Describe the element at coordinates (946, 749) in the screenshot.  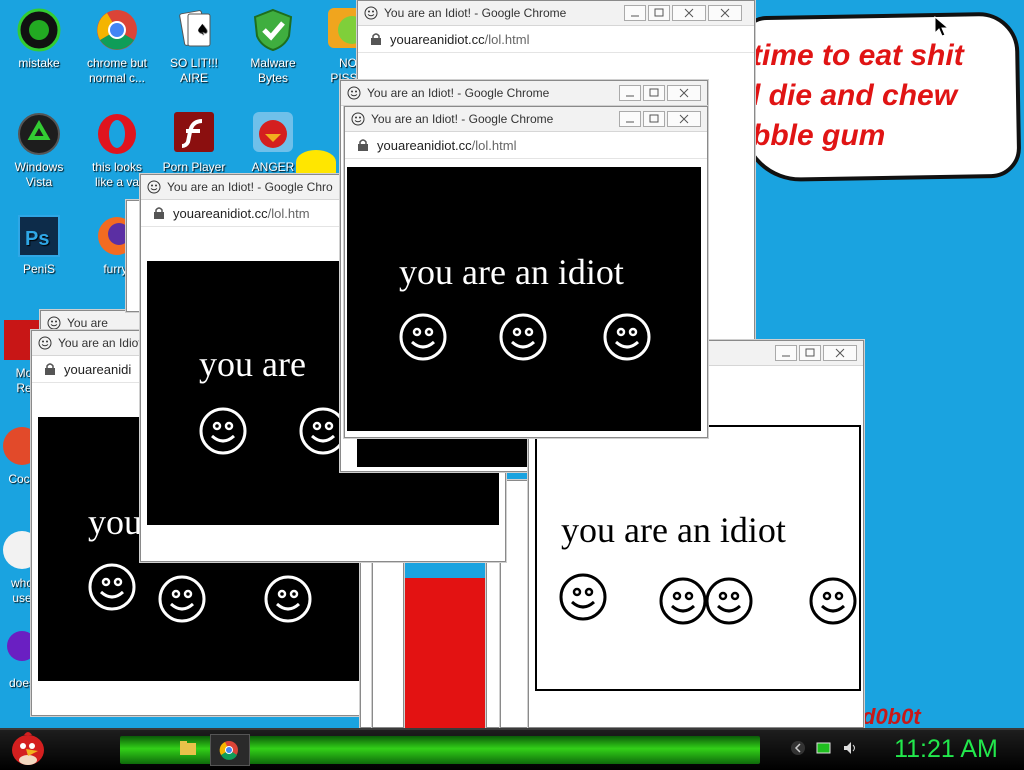
I see `taskbar-clock: 11:21 AM` at that location.